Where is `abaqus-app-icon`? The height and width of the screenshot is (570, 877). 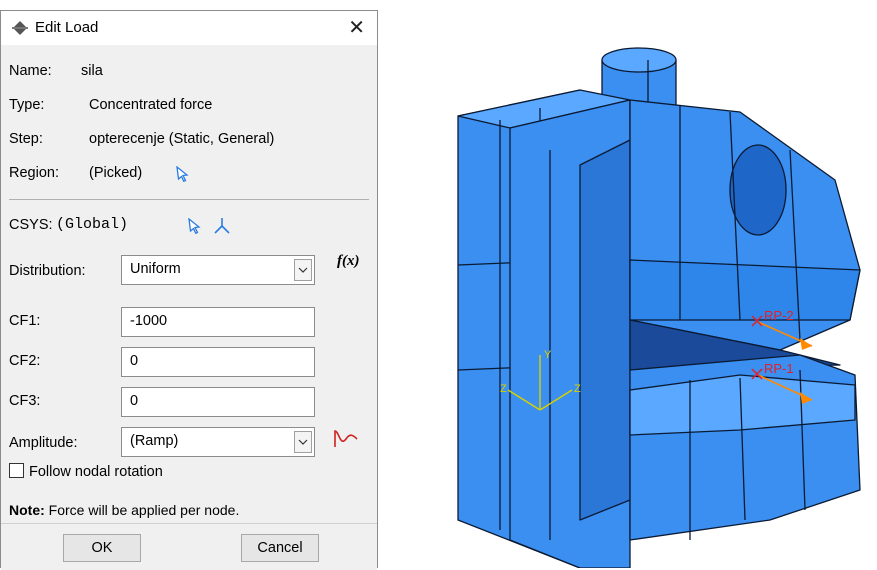
abaqus-app-icon is located at coordinates (20, 28).